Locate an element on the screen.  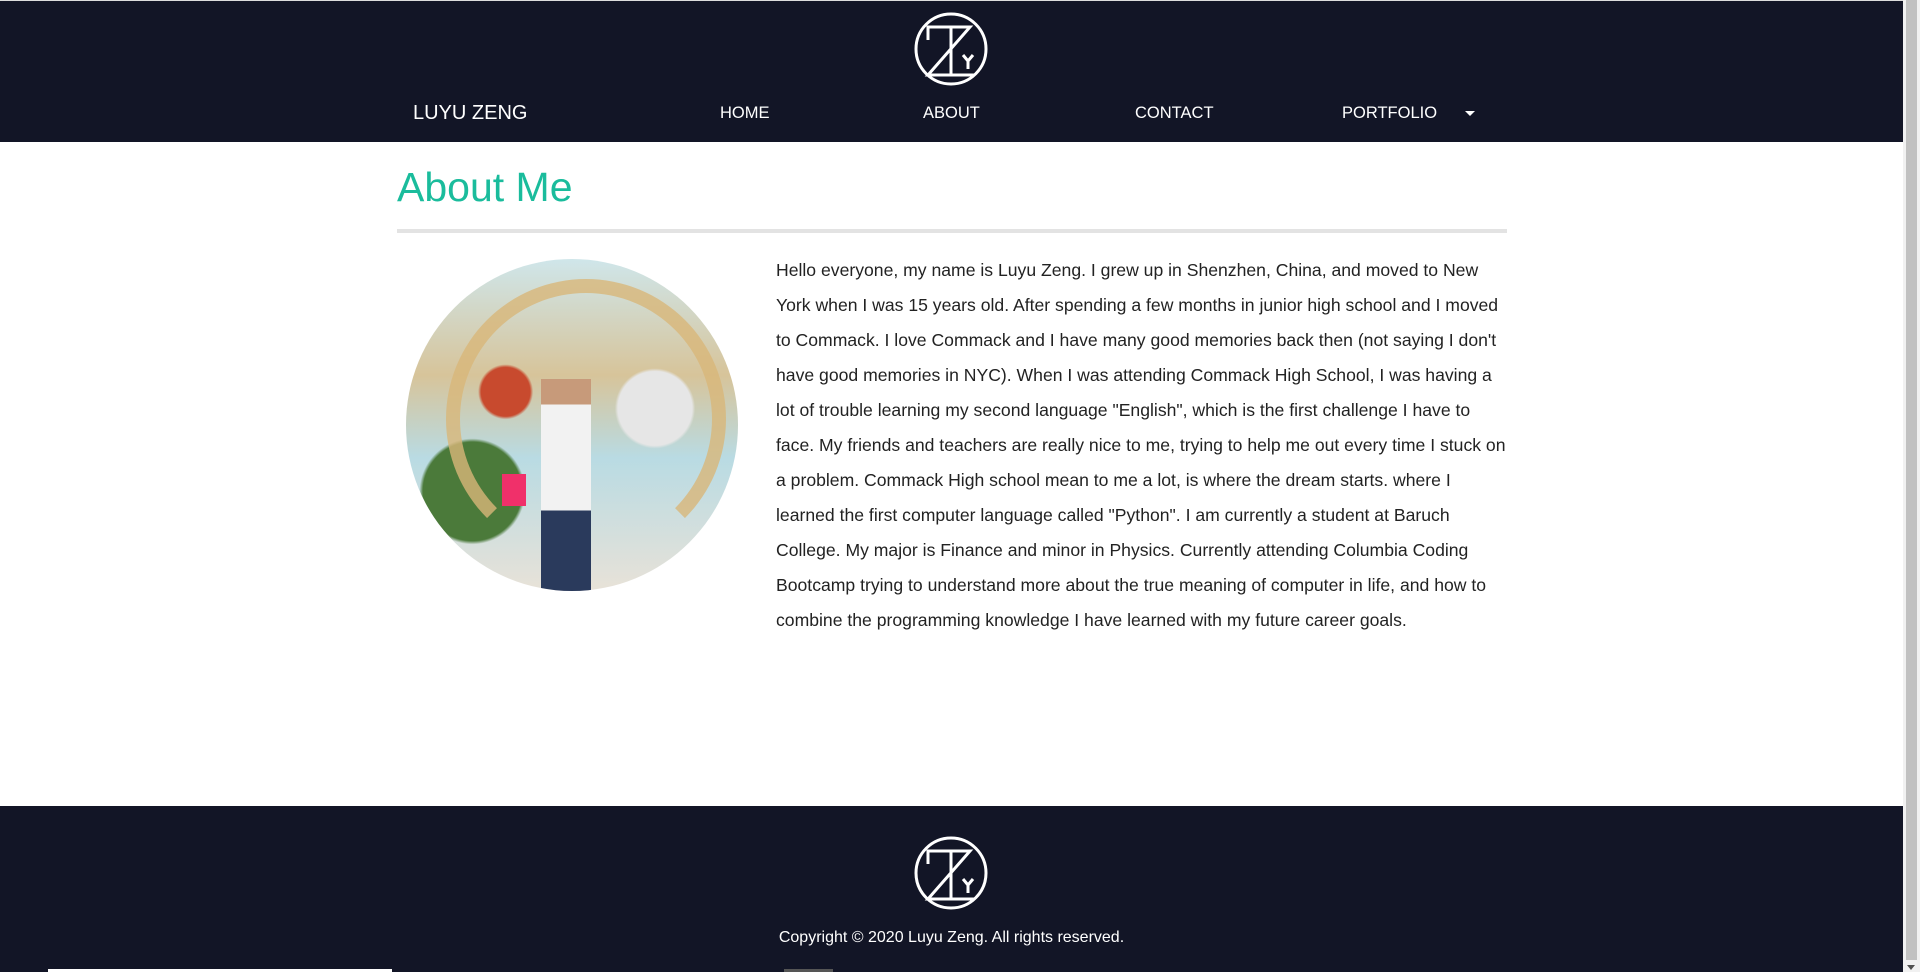
nav-contact: CONTACT is located at coordinates (1174, 113).